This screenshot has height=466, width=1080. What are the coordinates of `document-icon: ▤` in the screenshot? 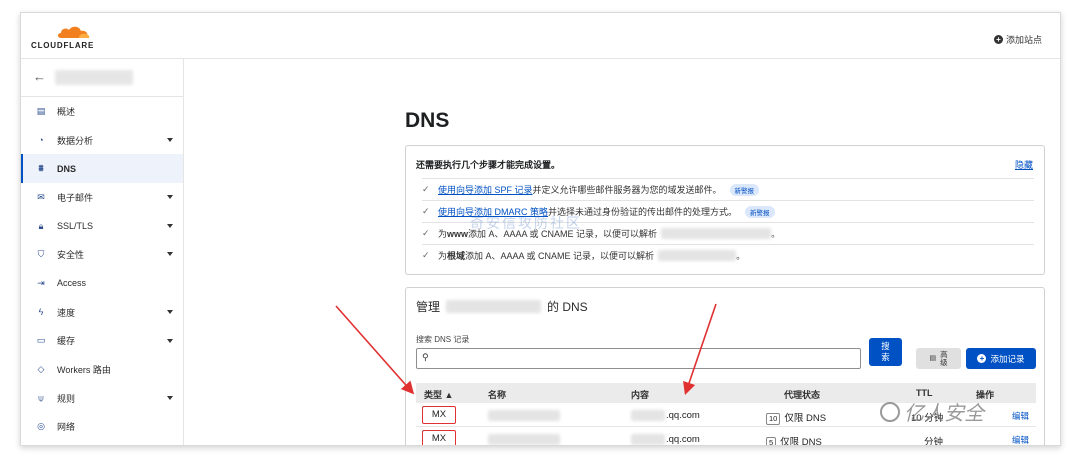 It's located at (41, 110).